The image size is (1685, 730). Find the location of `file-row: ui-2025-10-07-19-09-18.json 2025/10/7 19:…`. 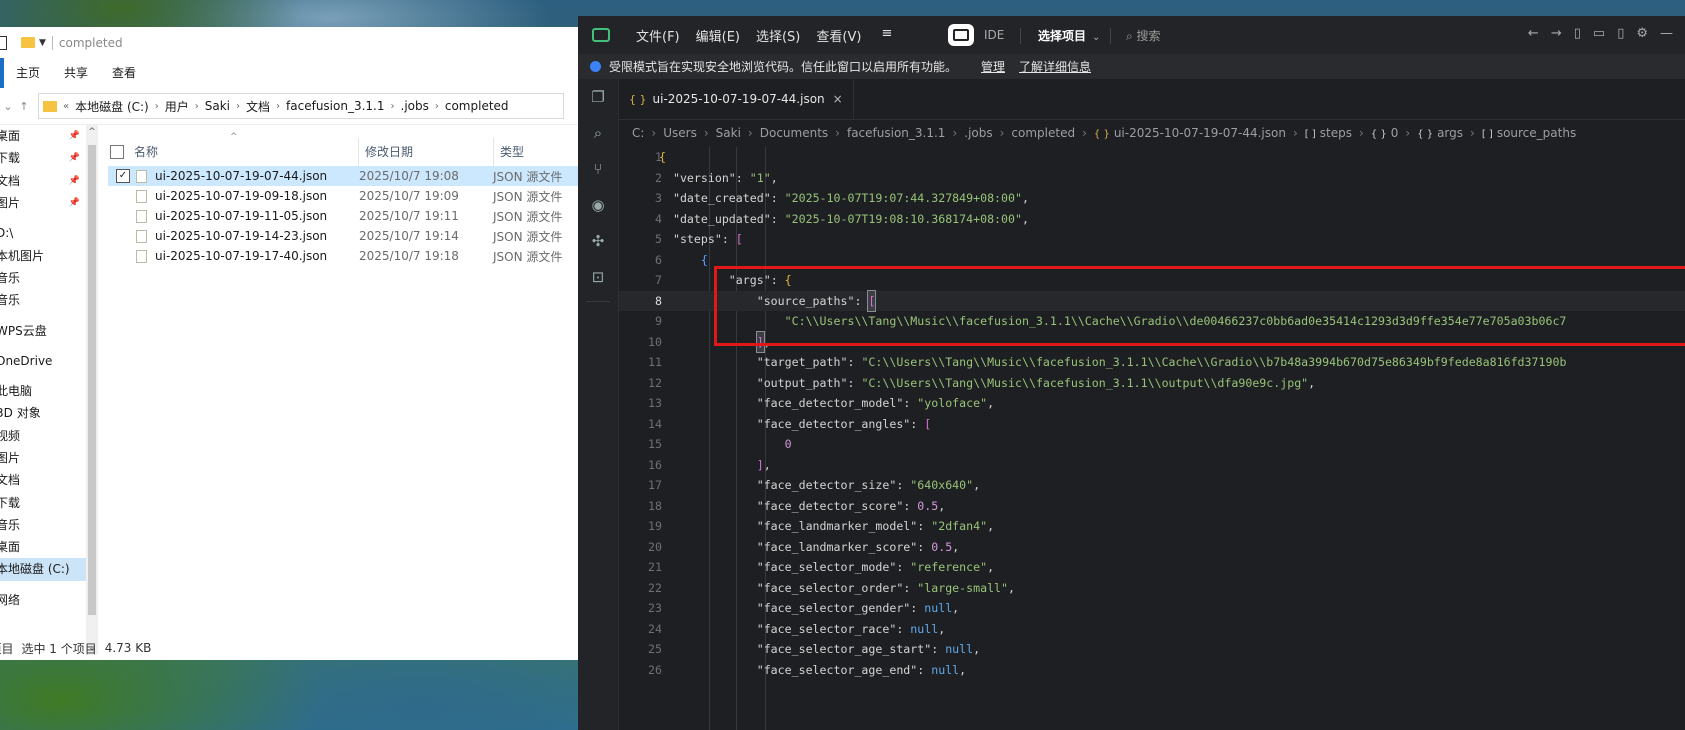

file-row: ui-2025-10-07-19-09-18.json 2025/10/7 19:… is located at coordinates (344, 196).